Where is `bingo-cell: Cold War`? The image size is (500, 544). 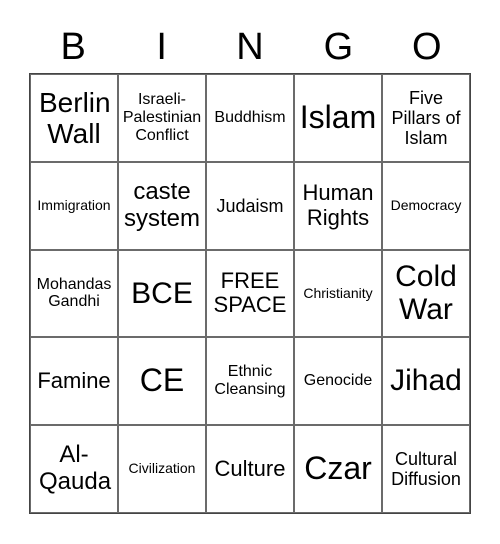 bingo-cell: Cold War is located at coordinates (426, 293).